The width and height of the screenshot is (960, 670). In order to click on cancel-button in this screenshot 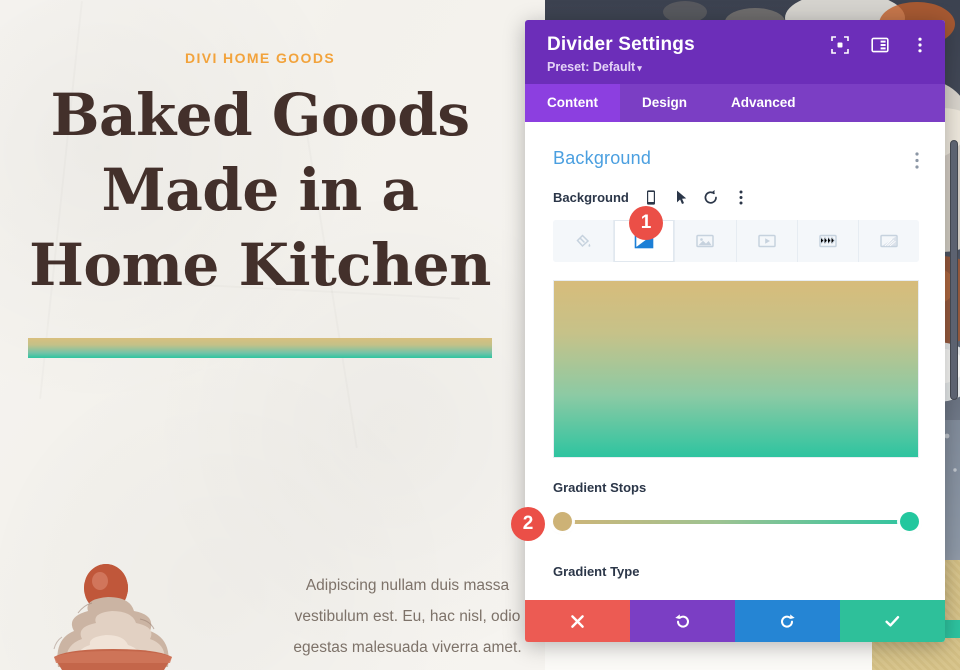, I will do `click(577, 621)`.